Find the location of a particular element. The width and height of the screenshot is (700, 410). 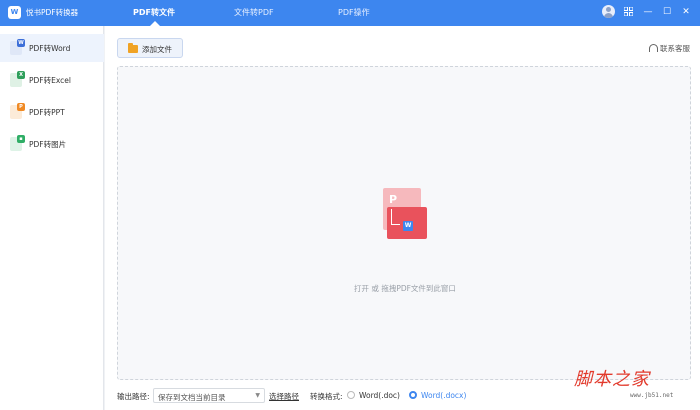

sidebar-item-label: PDF转PPT is located at coordinates (47, 112).